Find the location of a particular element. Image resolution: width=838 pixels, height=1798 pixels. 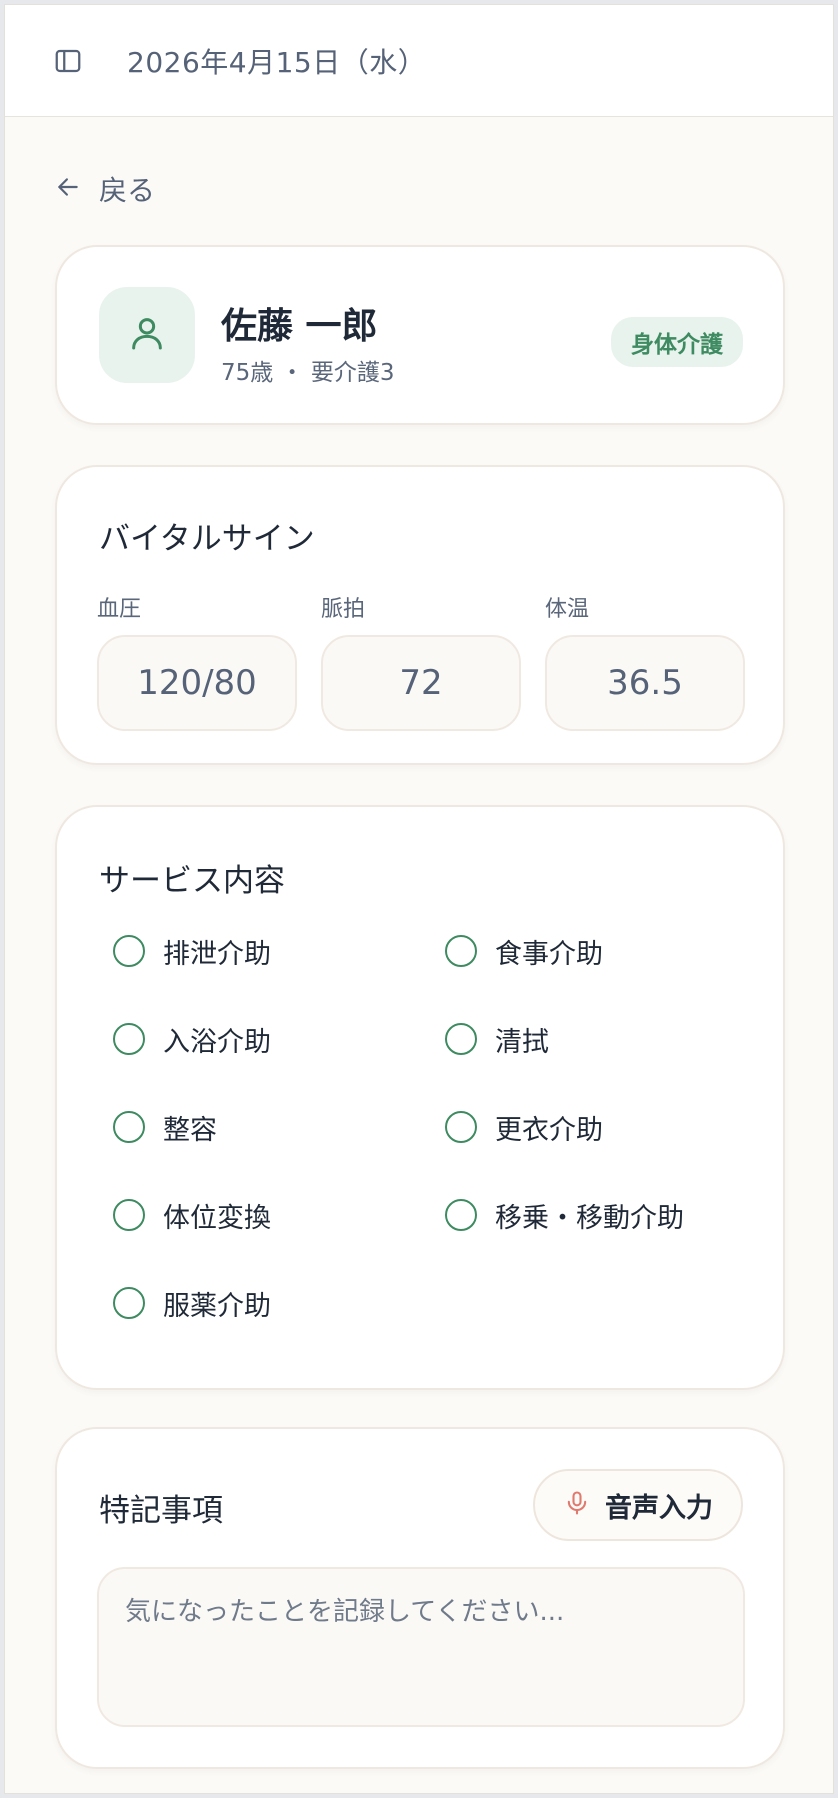

user-icon is located at coordinates (147, 335).